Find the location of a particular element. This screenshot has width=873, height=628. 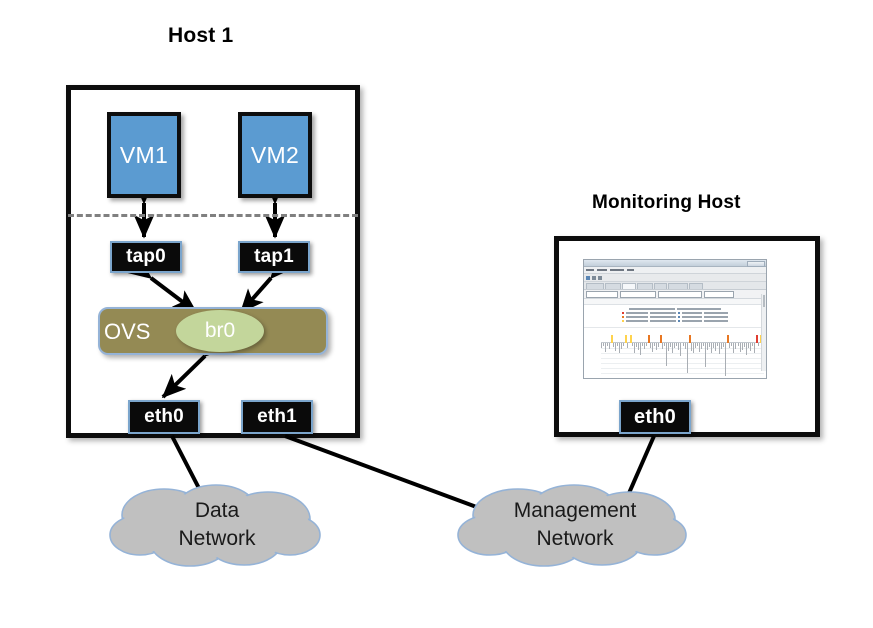

mon-app-filter-row is located at coordinates (675, 294).